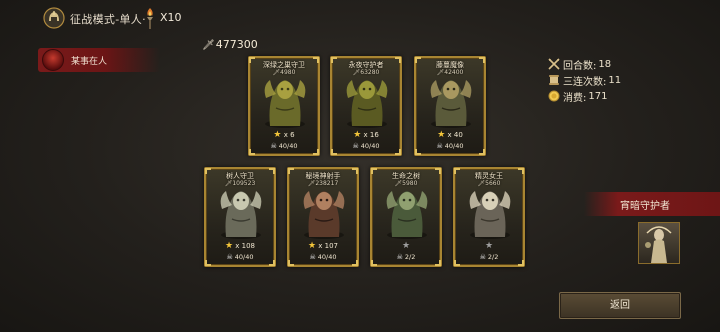  I want to click on rounds-label: 回合数:, so click(580, 66).